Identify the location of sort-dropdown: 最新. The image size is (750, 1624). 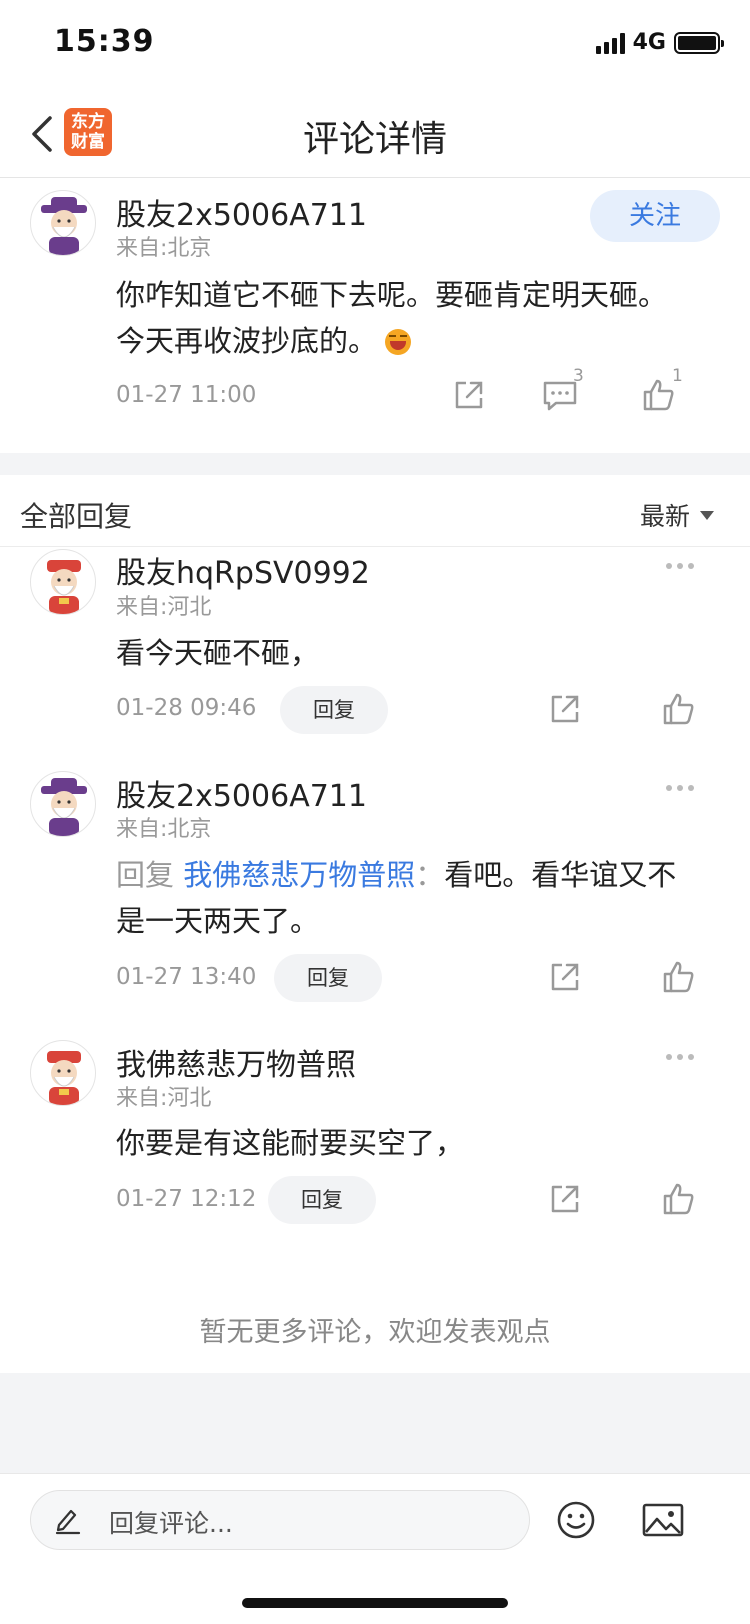
(677, 515).